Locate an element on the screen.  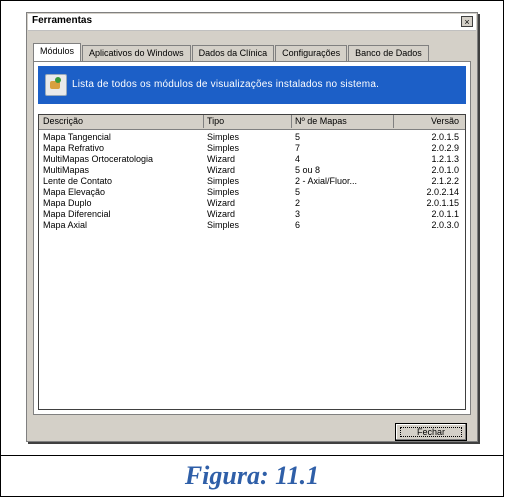
cell-versao: 2.1.2.2 is located at coordinates (445, 181).